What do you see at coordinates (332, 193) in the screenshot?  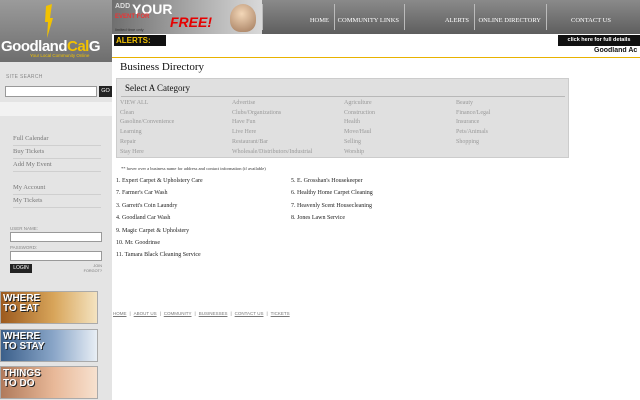 I see `business-link: 6. Healthy Home Carpet Cleaning` at bounding box center [332, 193].